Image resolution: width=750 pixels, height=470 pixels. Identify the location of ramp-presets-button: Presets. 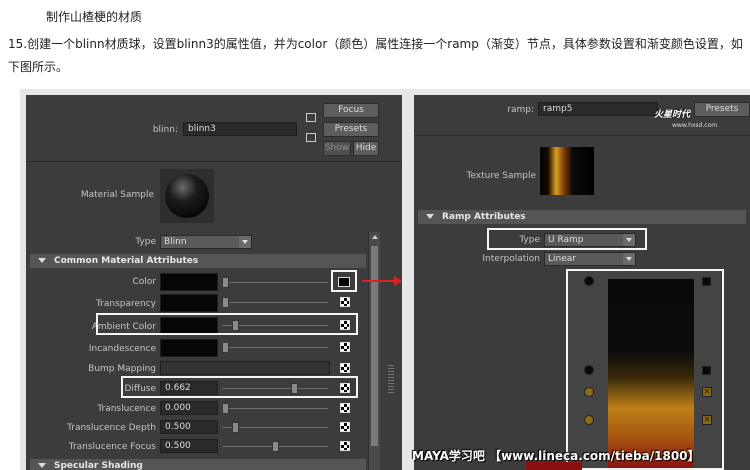
(722, 109).